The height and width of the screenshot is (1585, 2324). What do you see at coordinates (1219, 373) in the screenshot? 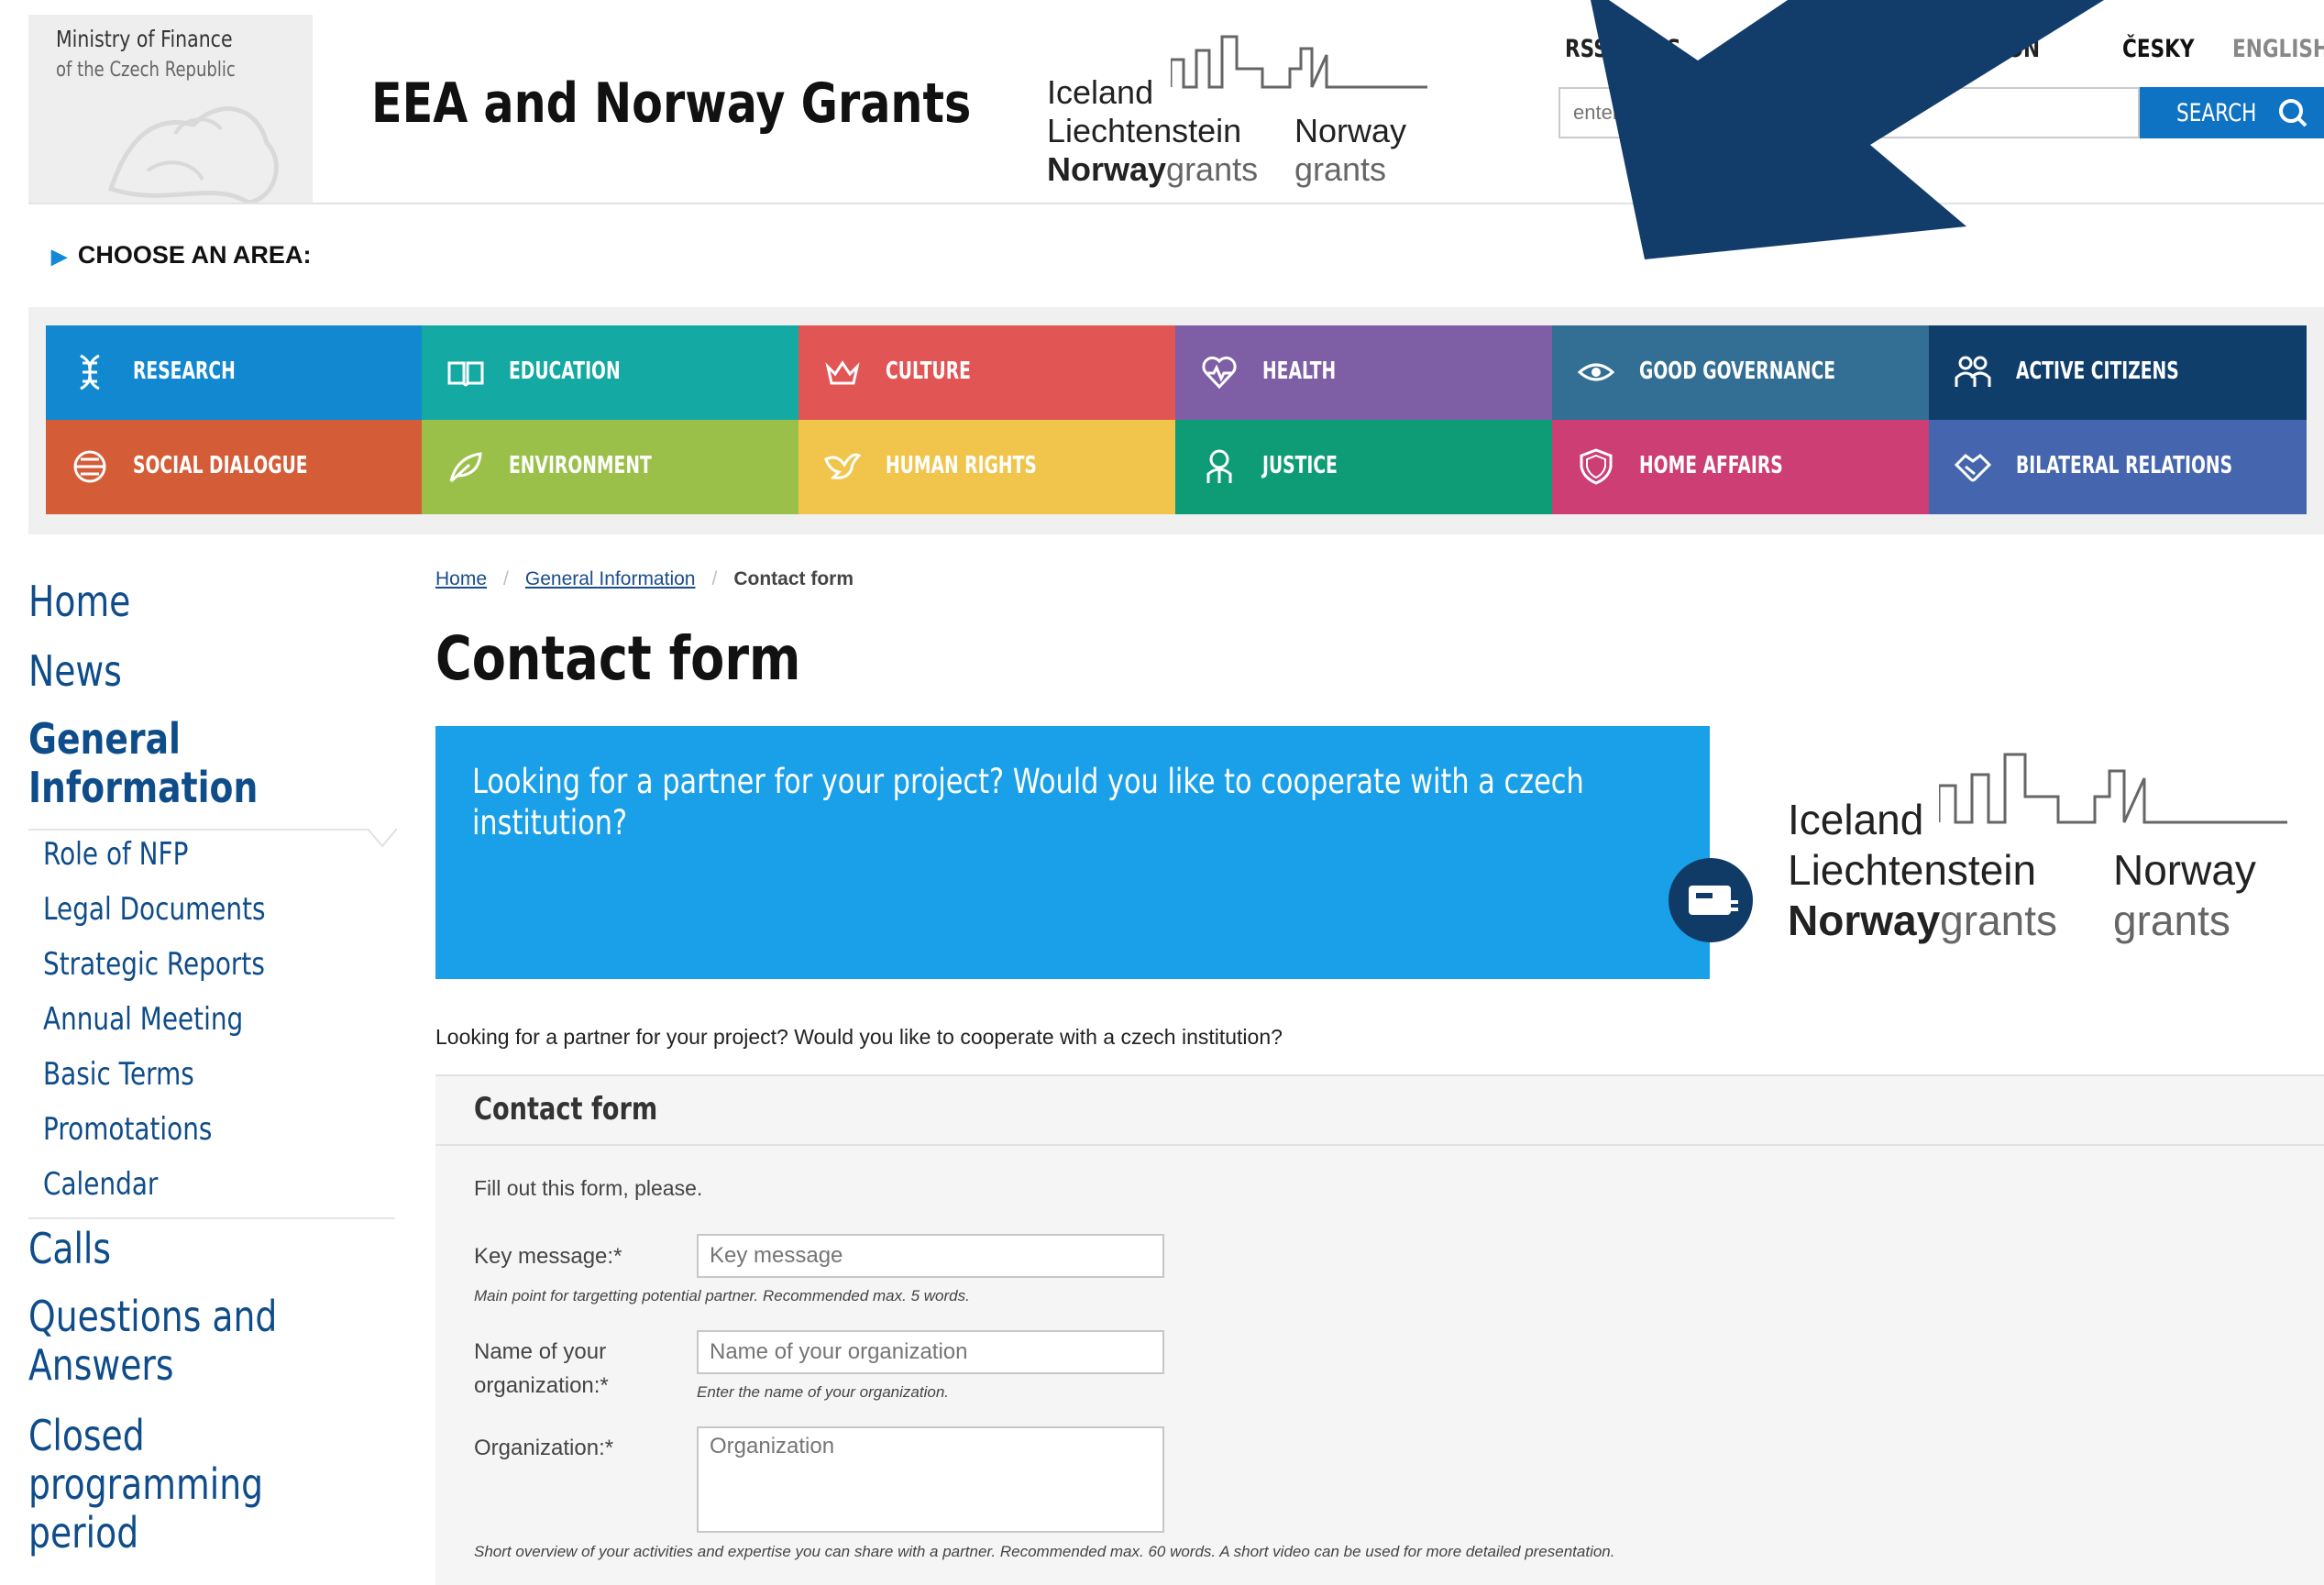
I see `heartbeat-icon` at bounding box center [1219, 373].